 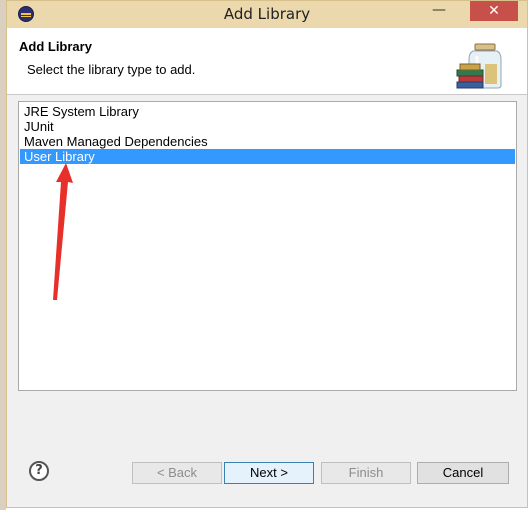 What do you see at coordinates (439, 12) in the screenshot?
I see `minimize-button: —` at bounding box center [439, 12].